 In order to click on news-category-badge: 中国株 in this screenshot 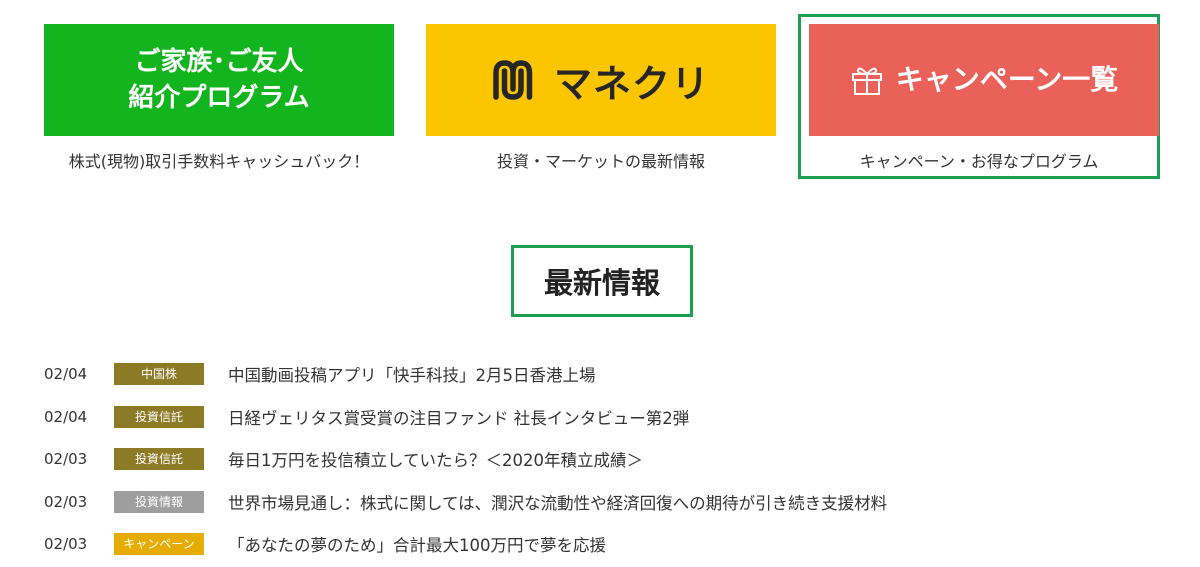, I will do `click(159, 374)`.